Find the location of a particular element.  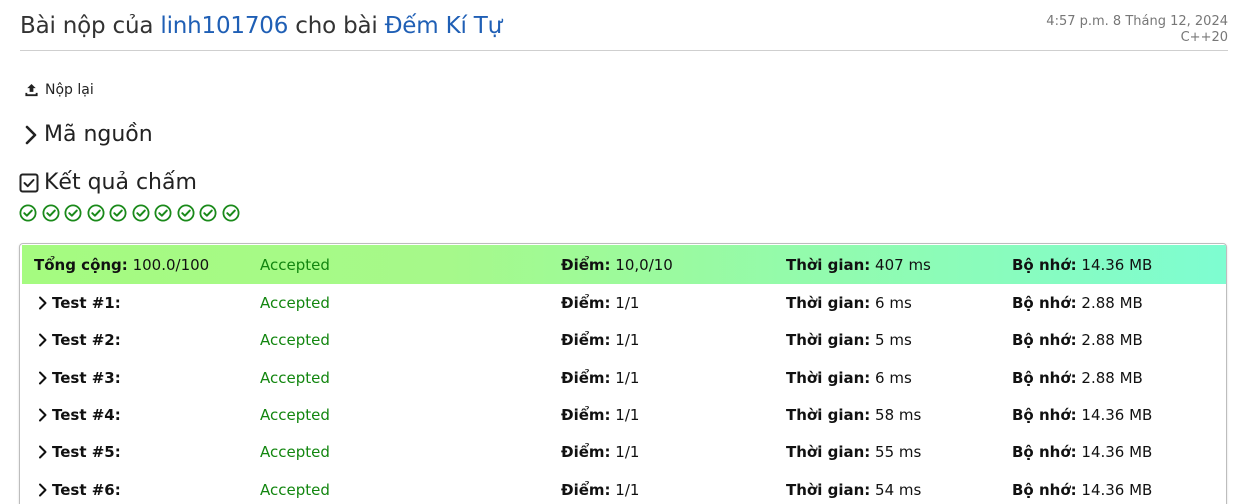

test-case-toggle: Test #4: is located at coordinates (79, 415).